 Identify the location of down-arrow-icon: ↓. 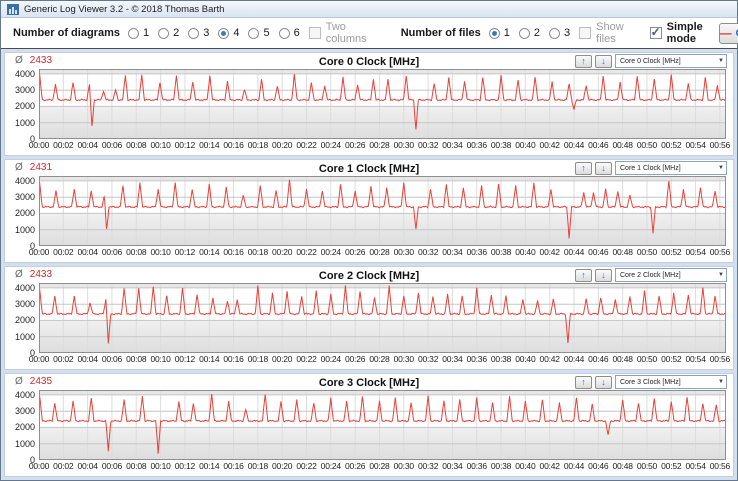
(603, 274).